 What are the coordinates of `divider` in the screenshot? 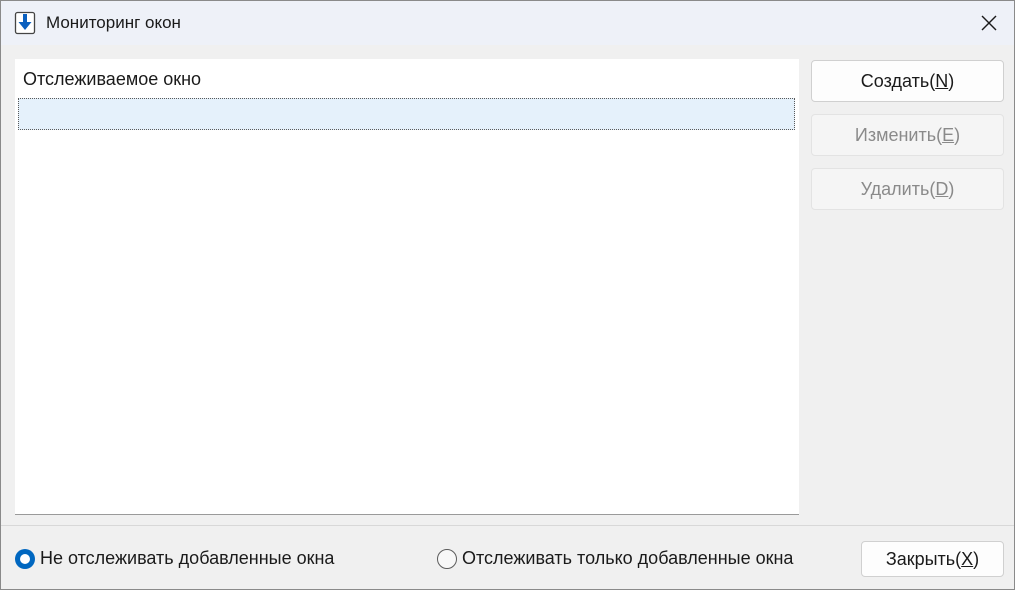 It's located at (507, 525).